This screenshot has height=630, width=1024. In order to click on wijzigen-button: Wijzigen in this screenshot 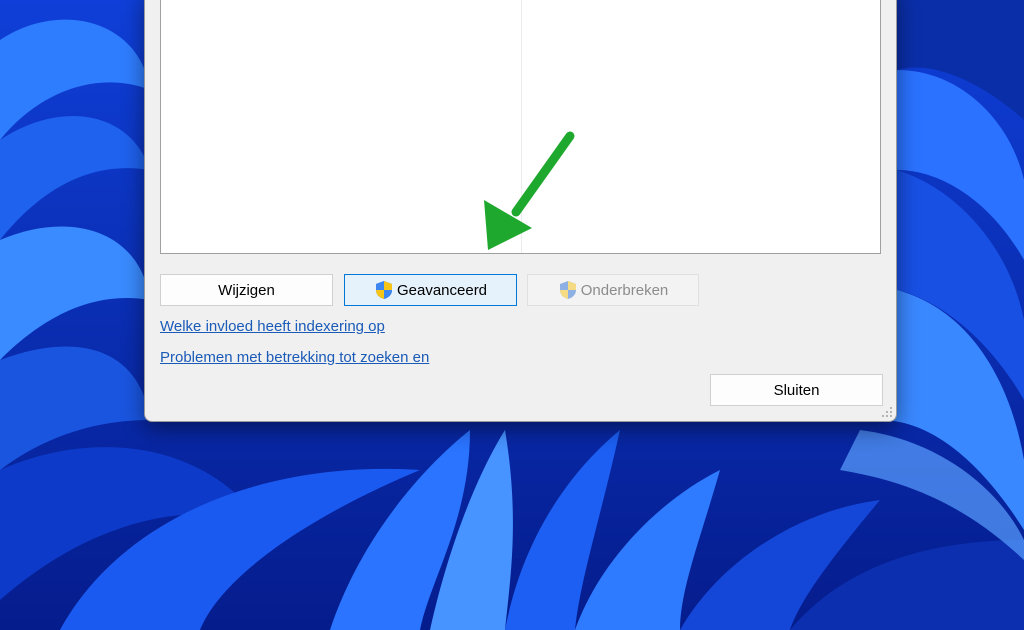, I will do `click(246, 290)`.